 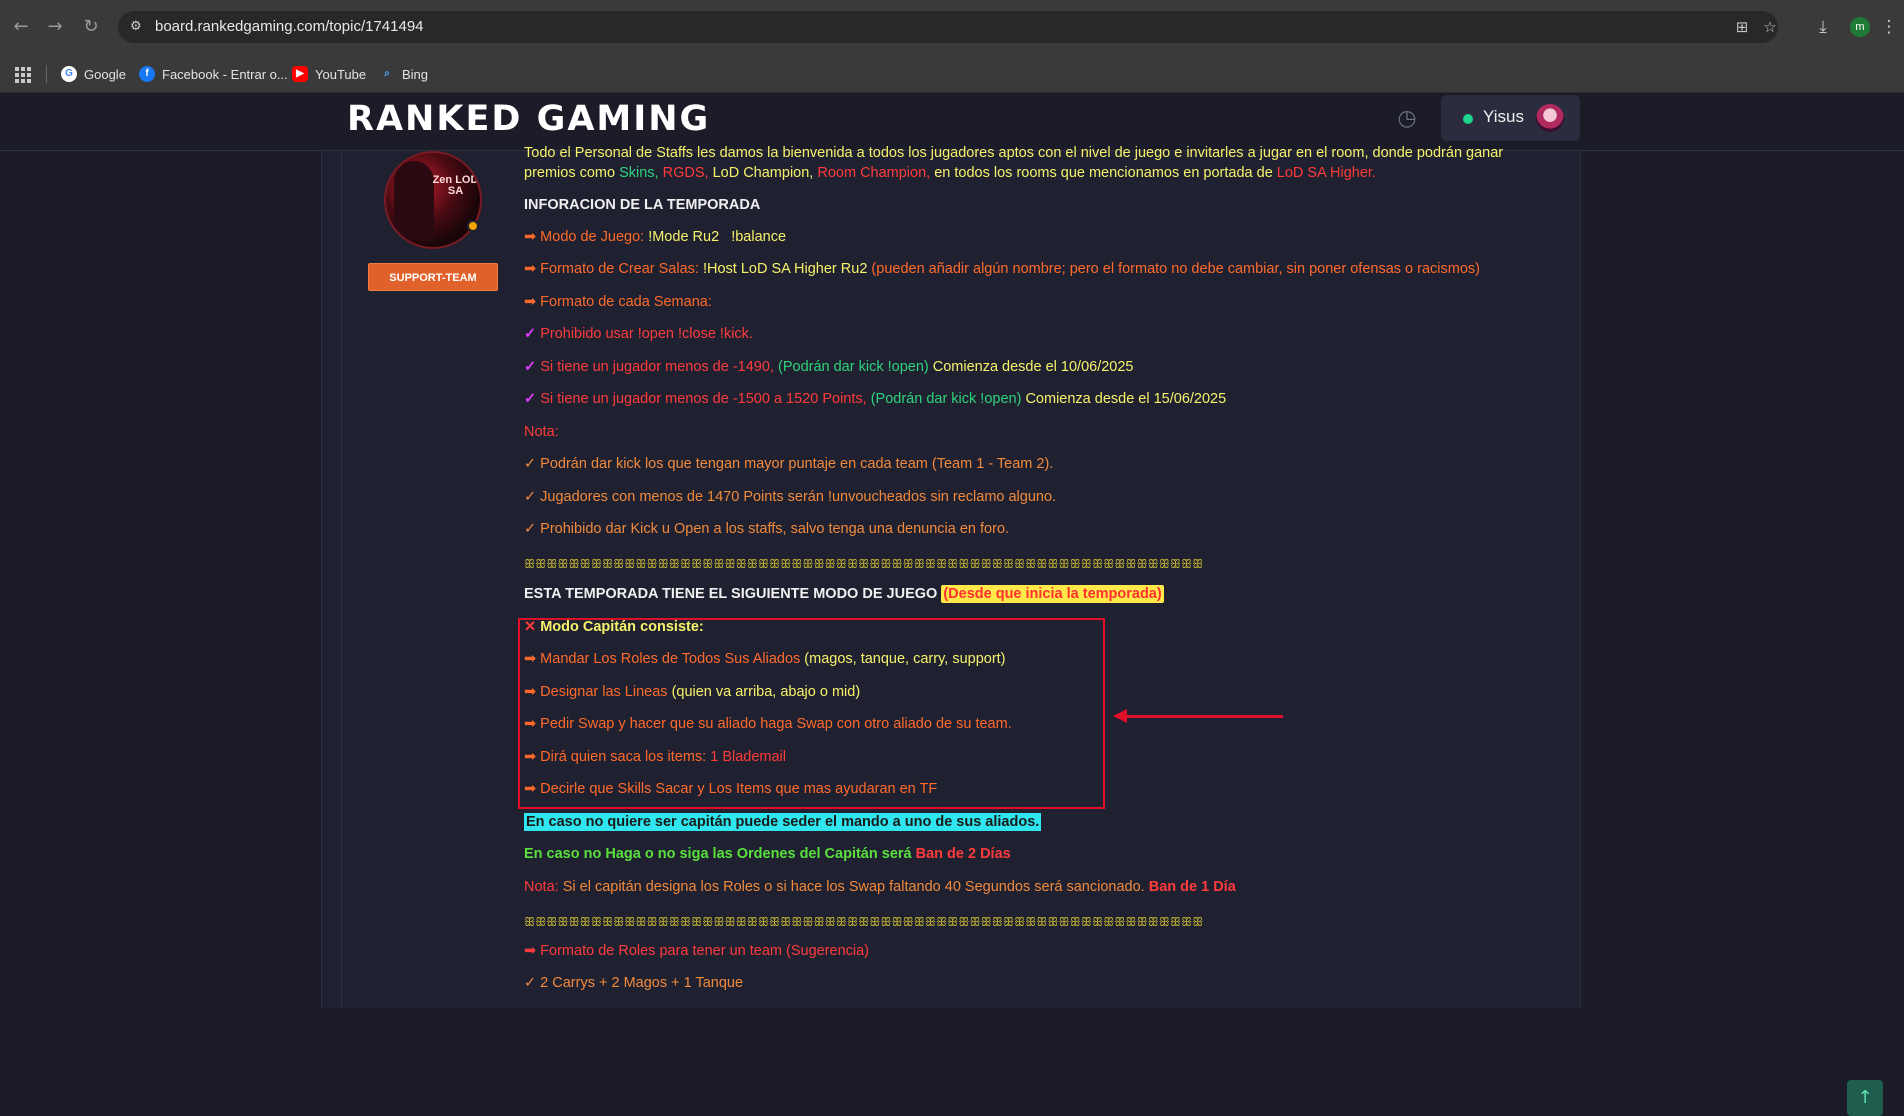 What do you see at coordinates (1503, 116) in the screenshot?
I see `user-name: Yisus` at bounding box center [1503, 116].